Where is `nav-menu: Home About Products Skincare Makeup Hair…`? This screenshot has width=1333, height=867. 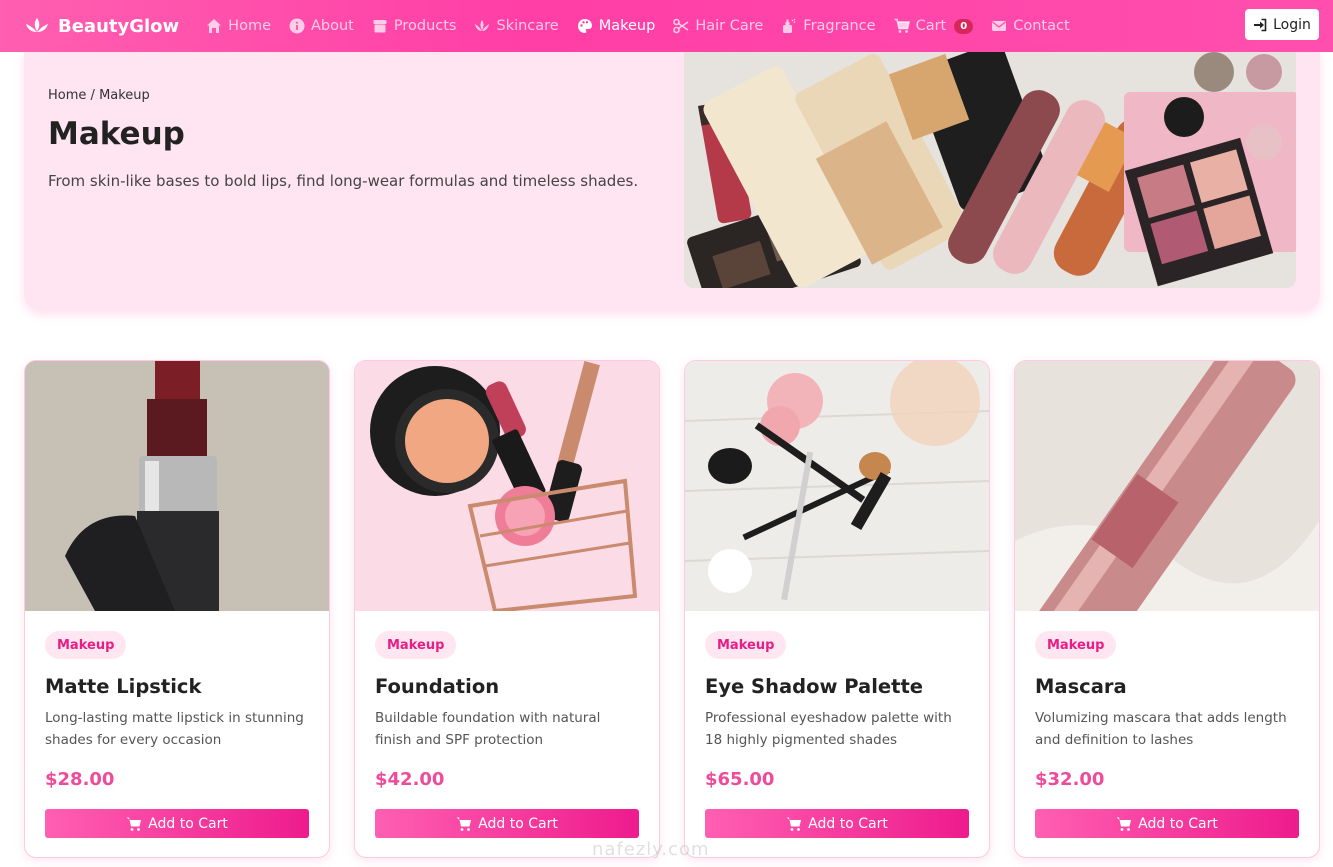
nav-menu: Home About Products Skincare Makeup Hair… is located at coordinates (637, 26).